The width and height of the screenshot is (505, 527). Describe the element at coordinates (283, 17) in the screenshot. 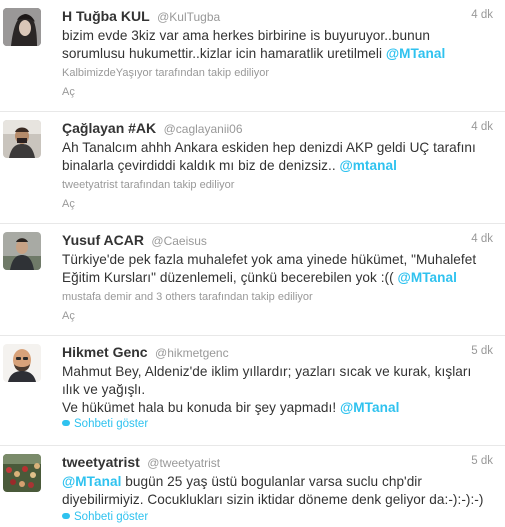

I see `tweet-header: H Tuğba KUL @KulTugba 4 dk` at that location.